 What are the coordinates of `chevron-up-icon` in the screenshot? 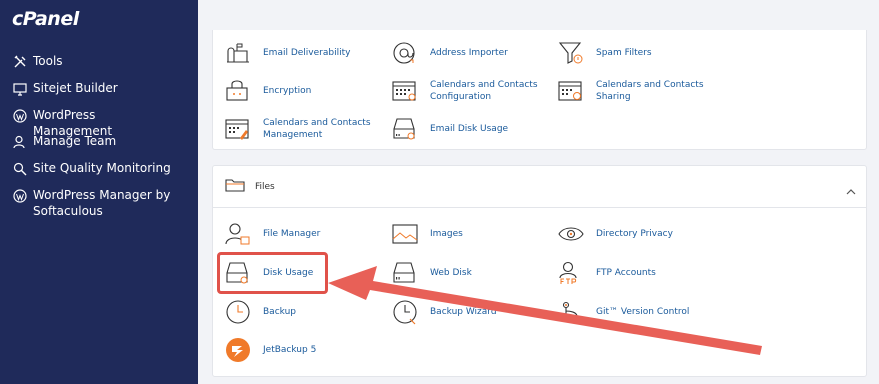 It's located at (851, 190).